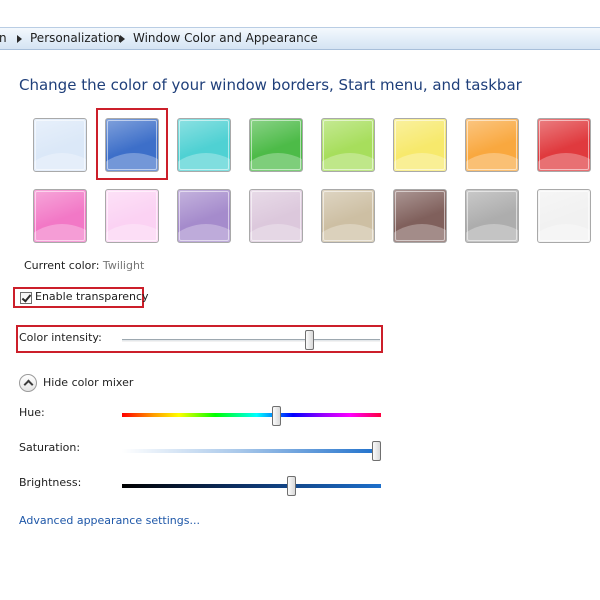 The width and height of the screenshot is (600, 600). What do you see at coordinates (62, 265) in the screenshot?
I see `current-color-label: Current color:` at bounding box center [62, 265].